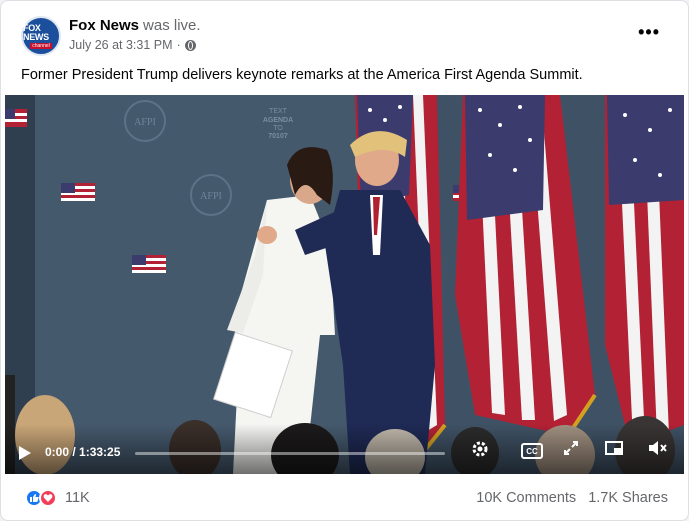 The image size is (689, 521). I want to click on picture-in-picture-icon, so click(616, 451).